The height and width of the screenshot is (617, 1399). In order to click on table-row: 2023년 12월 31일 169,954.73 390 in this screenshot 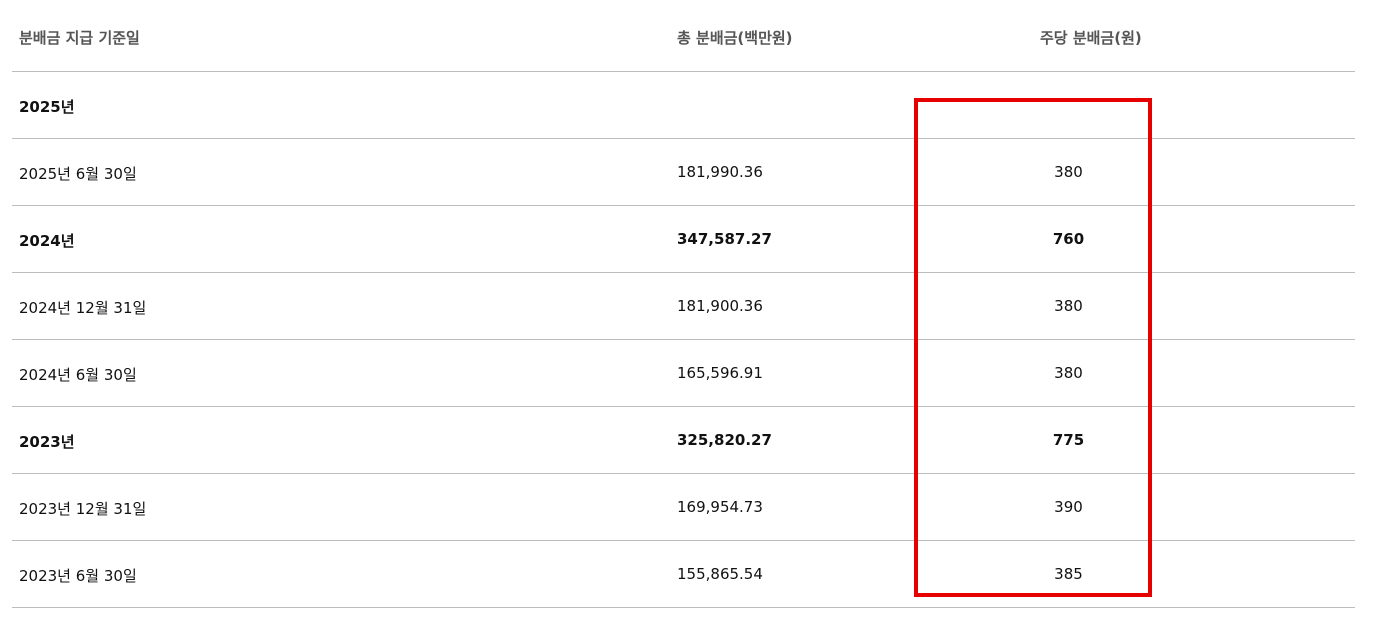, I will do `click(683, 507)`.